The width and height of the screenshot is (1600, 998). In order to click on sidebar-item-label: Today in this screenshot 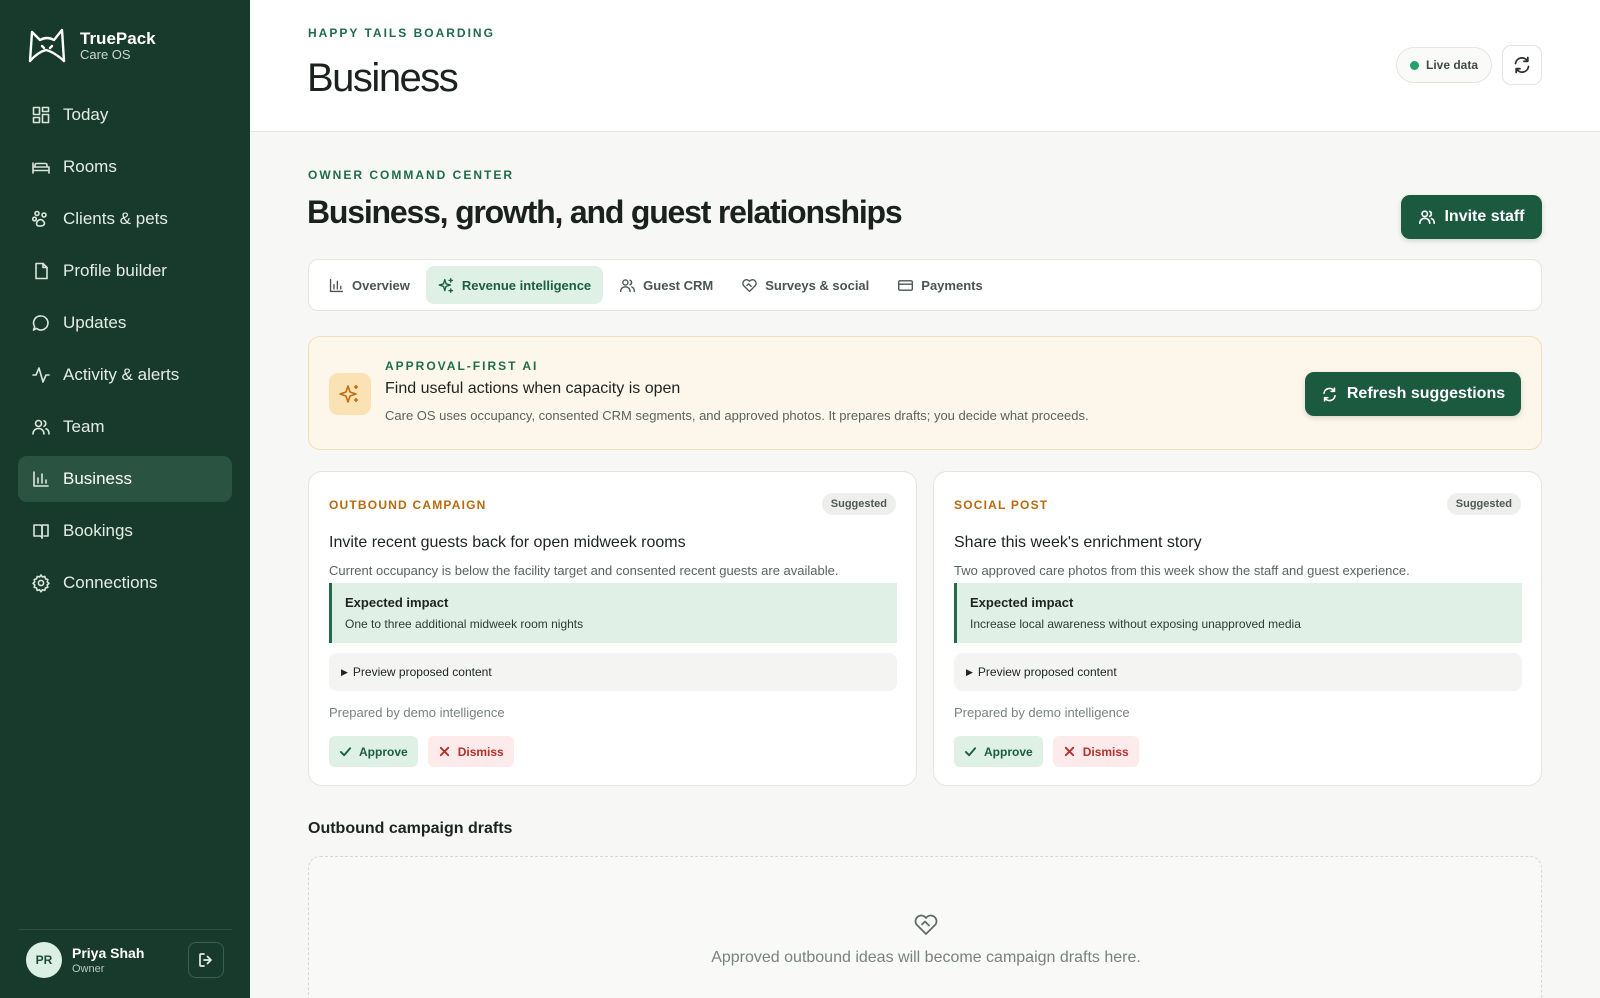, I will do `click(86, 114)`.